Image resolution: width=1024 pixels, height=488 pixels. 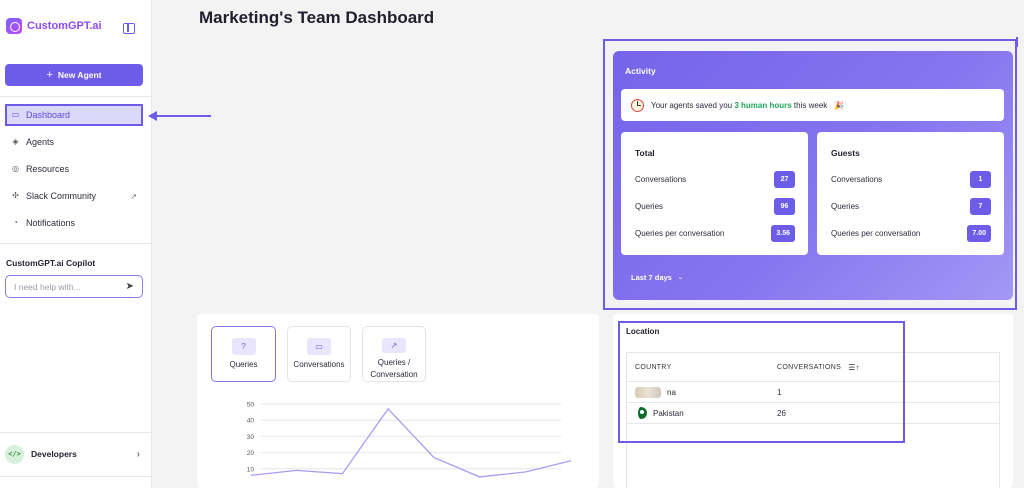 I want to click on sidebar-item-slack-community: ✣ Slack Community ↗, so click(x=74, y=196).